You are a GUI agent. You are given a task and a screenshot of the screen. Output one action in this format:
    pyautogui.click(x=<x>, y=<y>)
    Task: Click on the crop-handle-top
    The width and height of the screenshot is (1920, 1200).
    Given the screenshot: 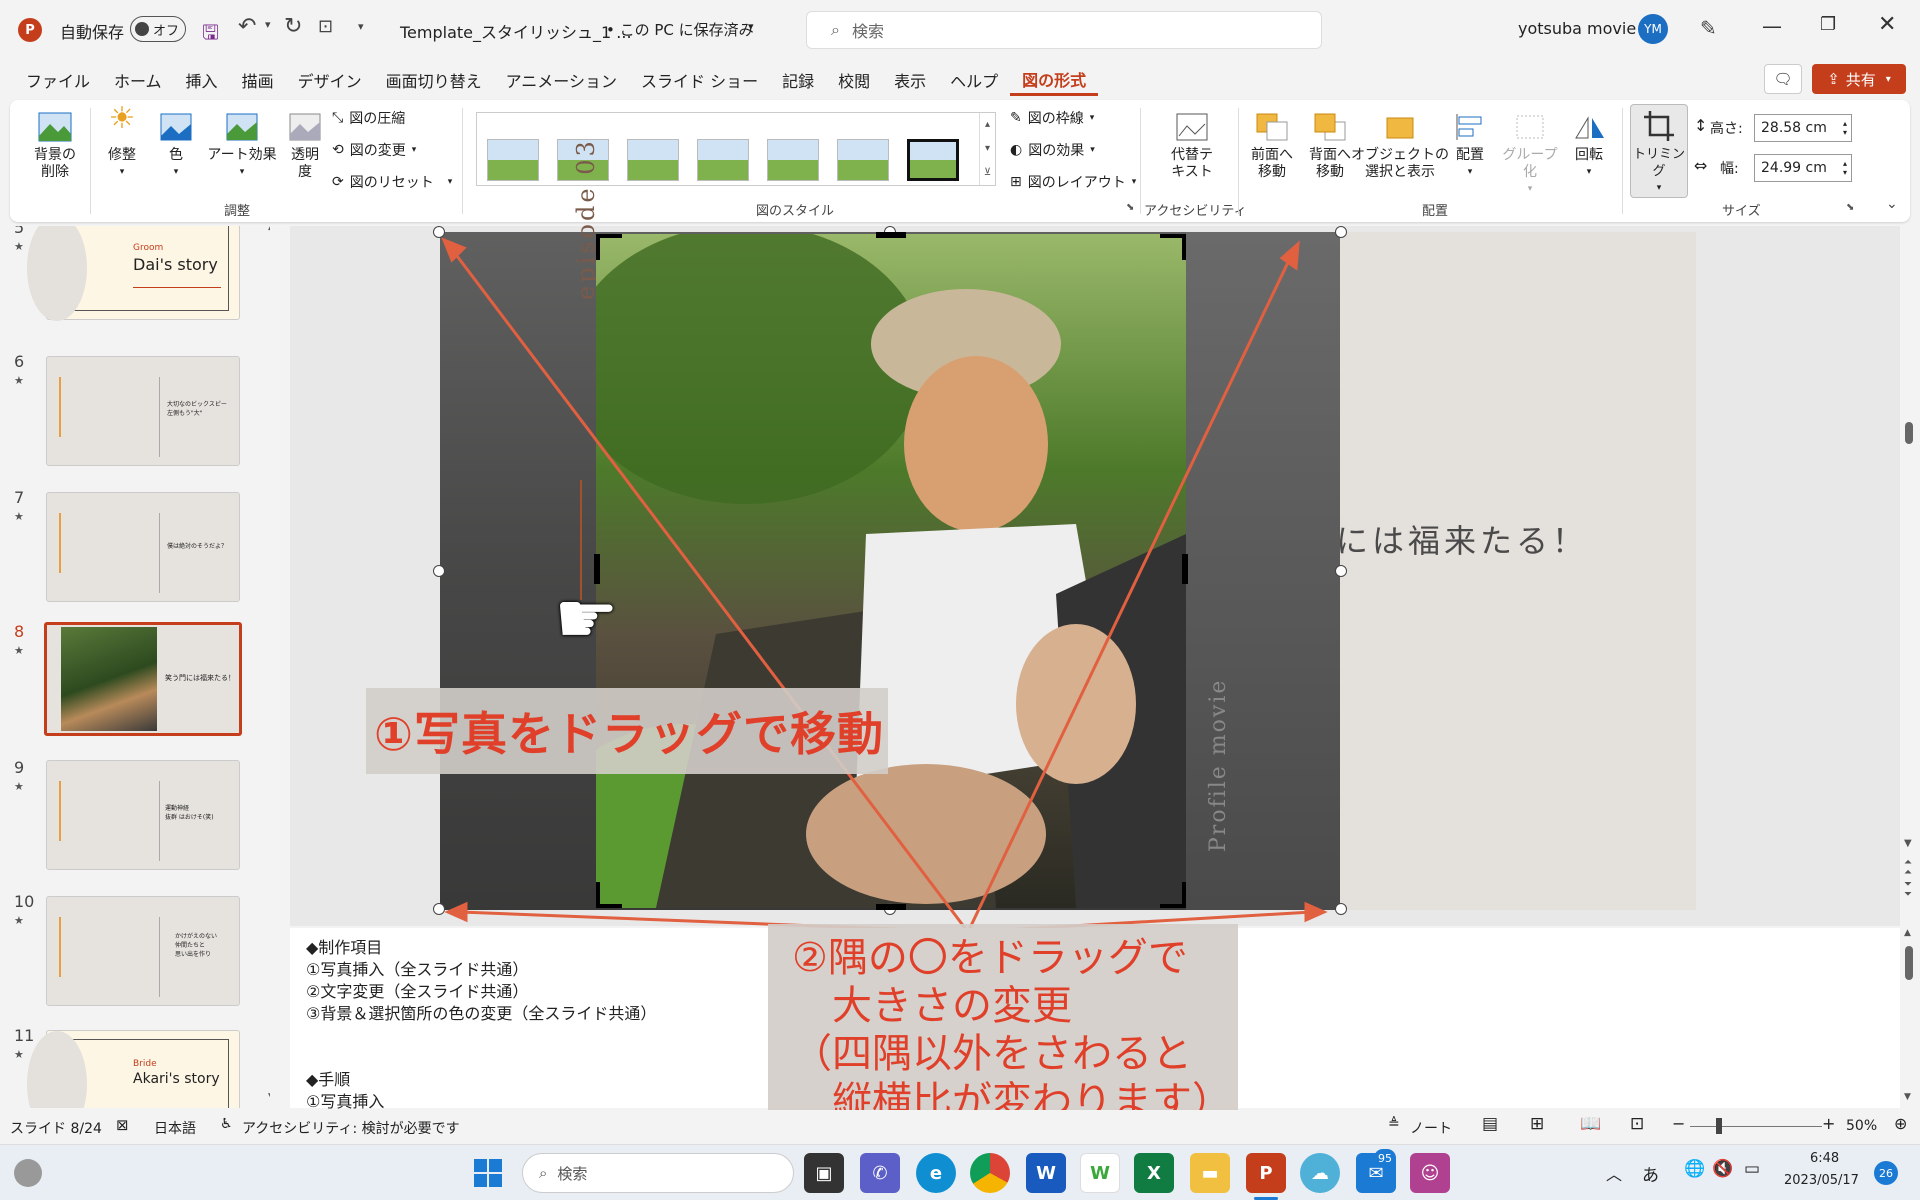 What is the action you would take?
    pyautogui.click(x=891, y=235)
    